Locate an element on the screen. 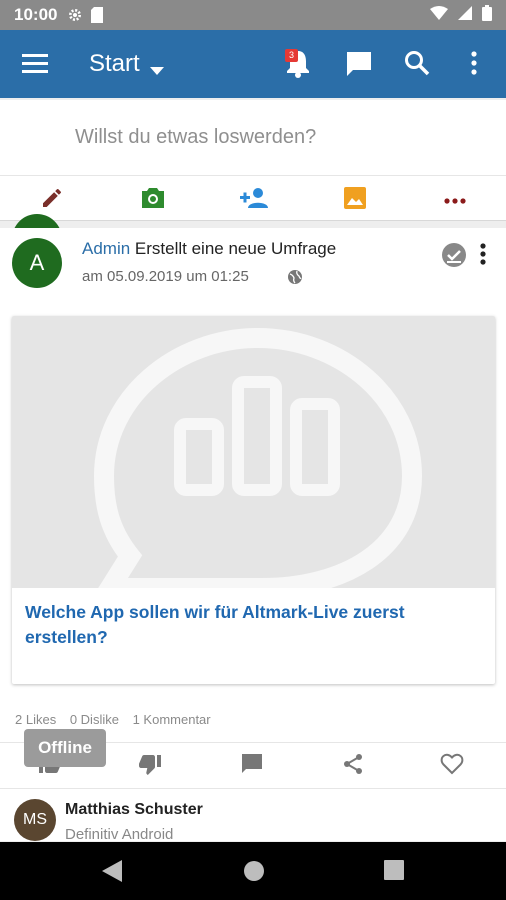 Image resolution: width=506 pixels, height=900 pixels. app-title: Start is located at coordinates (114, 64).